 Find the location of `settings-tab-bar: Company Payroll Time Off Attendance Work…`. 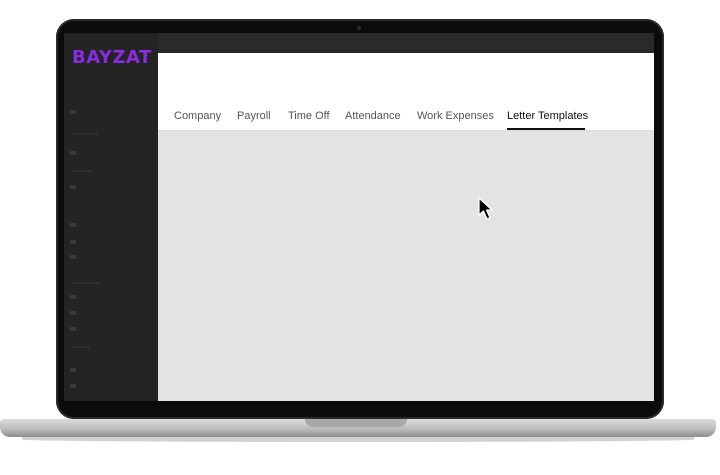

settings-tab-bar: Company Payroll Time Off Attendance Work… is located at coordinates (406, 92).